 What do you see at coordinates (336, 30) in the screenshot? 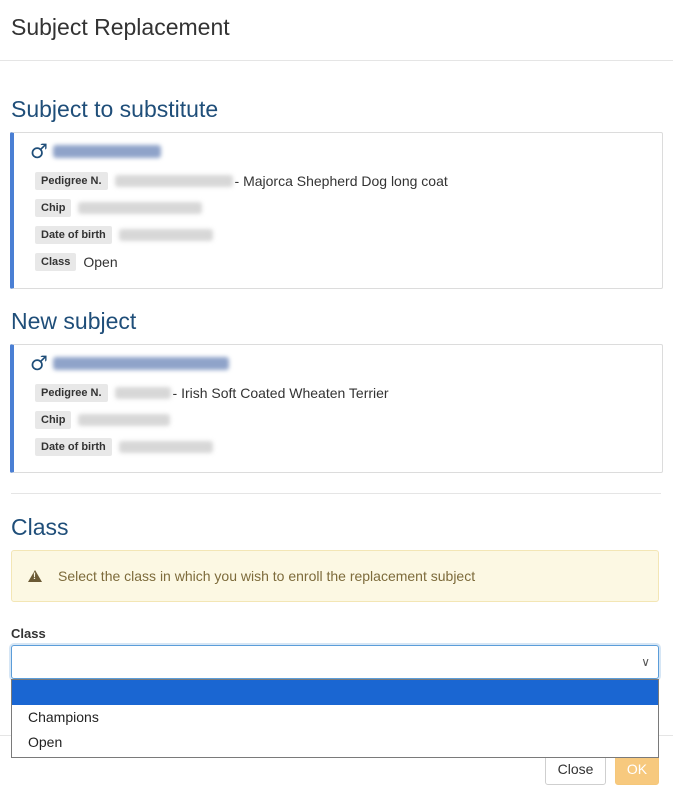
I see `modal-header: Subject Replacement` at bounding box center [336, 30].